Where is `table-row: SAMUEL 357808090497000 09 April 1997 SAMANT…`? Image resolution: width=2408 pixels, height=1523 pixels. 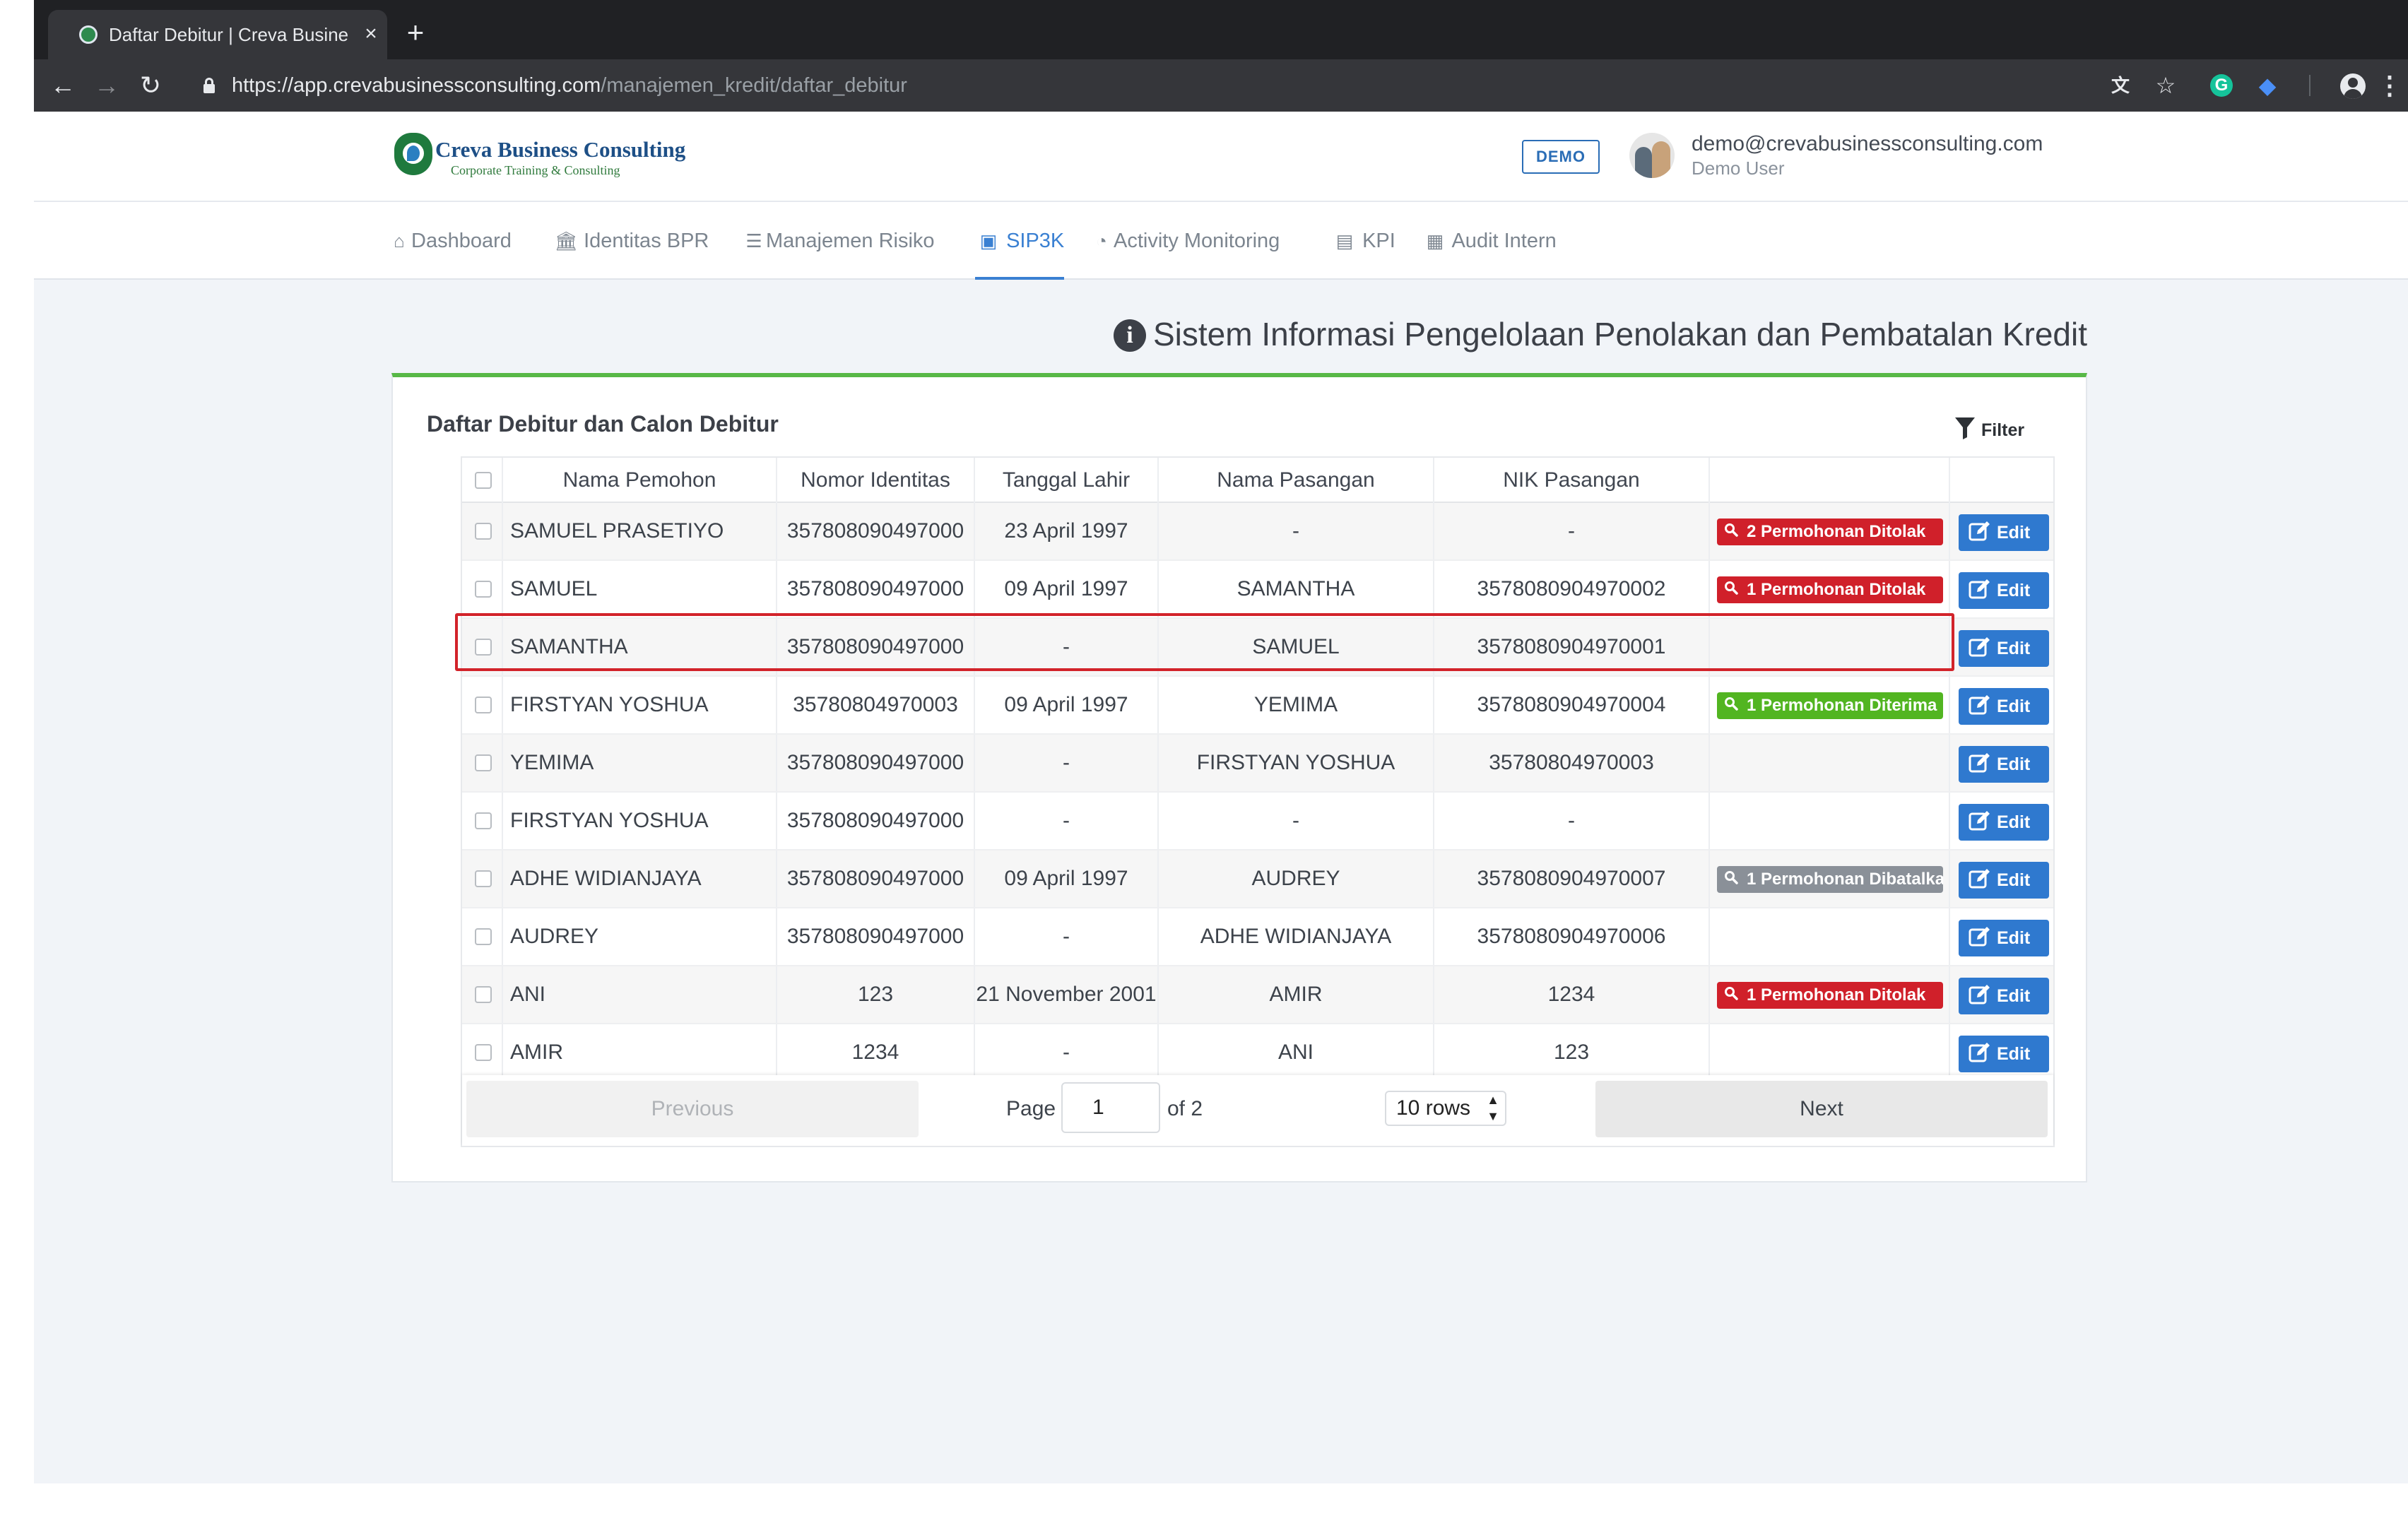
table-row: SAMUEL 357808090497000 09 April 1997 SAMANT… is located at coordinates (1257, 590).